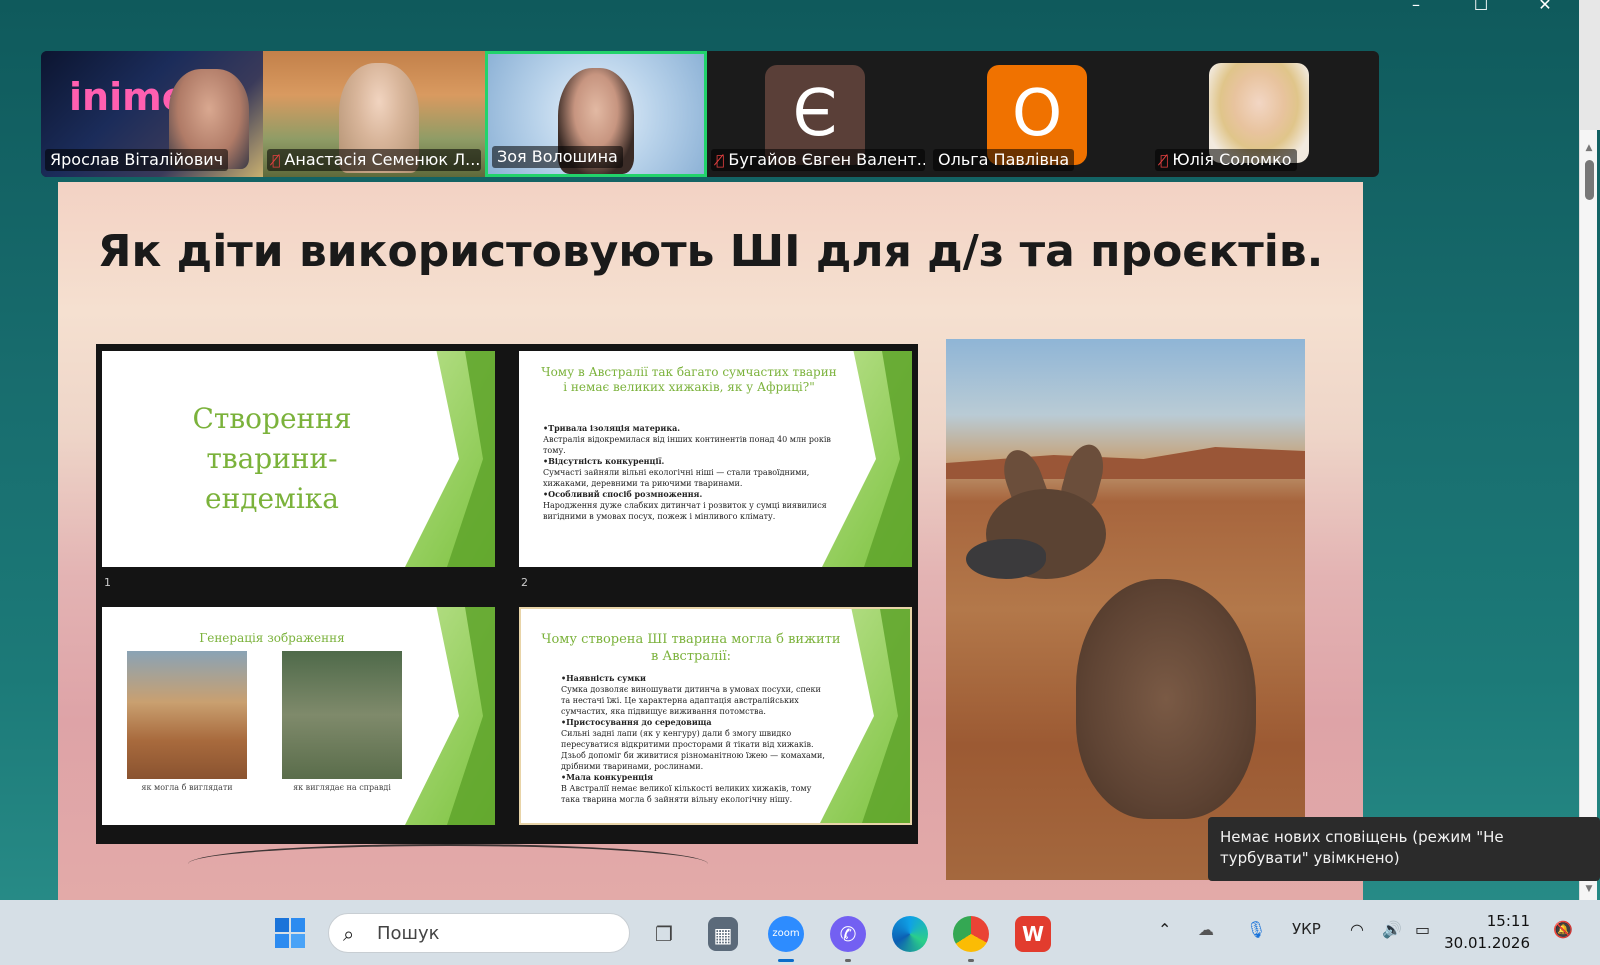  Describe the element at coordinates (604, 461) in the screenshot. I see `bullet-heading: •Відсутність конкуренції.` at that location.